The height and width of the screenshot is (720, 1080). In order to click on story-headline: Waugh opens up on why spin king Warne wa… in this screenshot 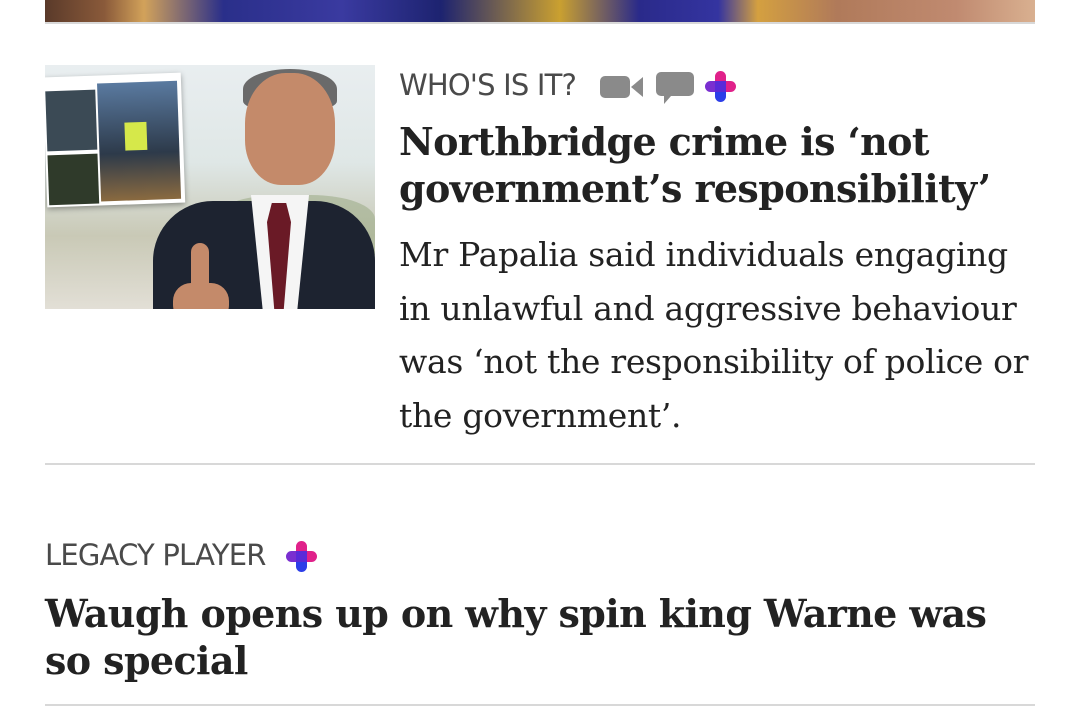, I will do `click(525, 637)`.